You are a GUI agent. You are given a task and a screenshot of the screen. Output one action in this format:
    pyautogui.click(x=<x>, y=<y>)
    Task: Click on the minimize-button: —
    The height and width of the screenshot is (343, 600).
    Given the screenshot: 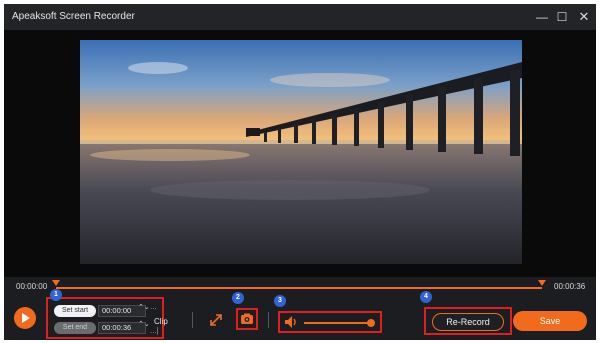 What is the action you would take?
    pyautogui.click(x=542, y=17)
    